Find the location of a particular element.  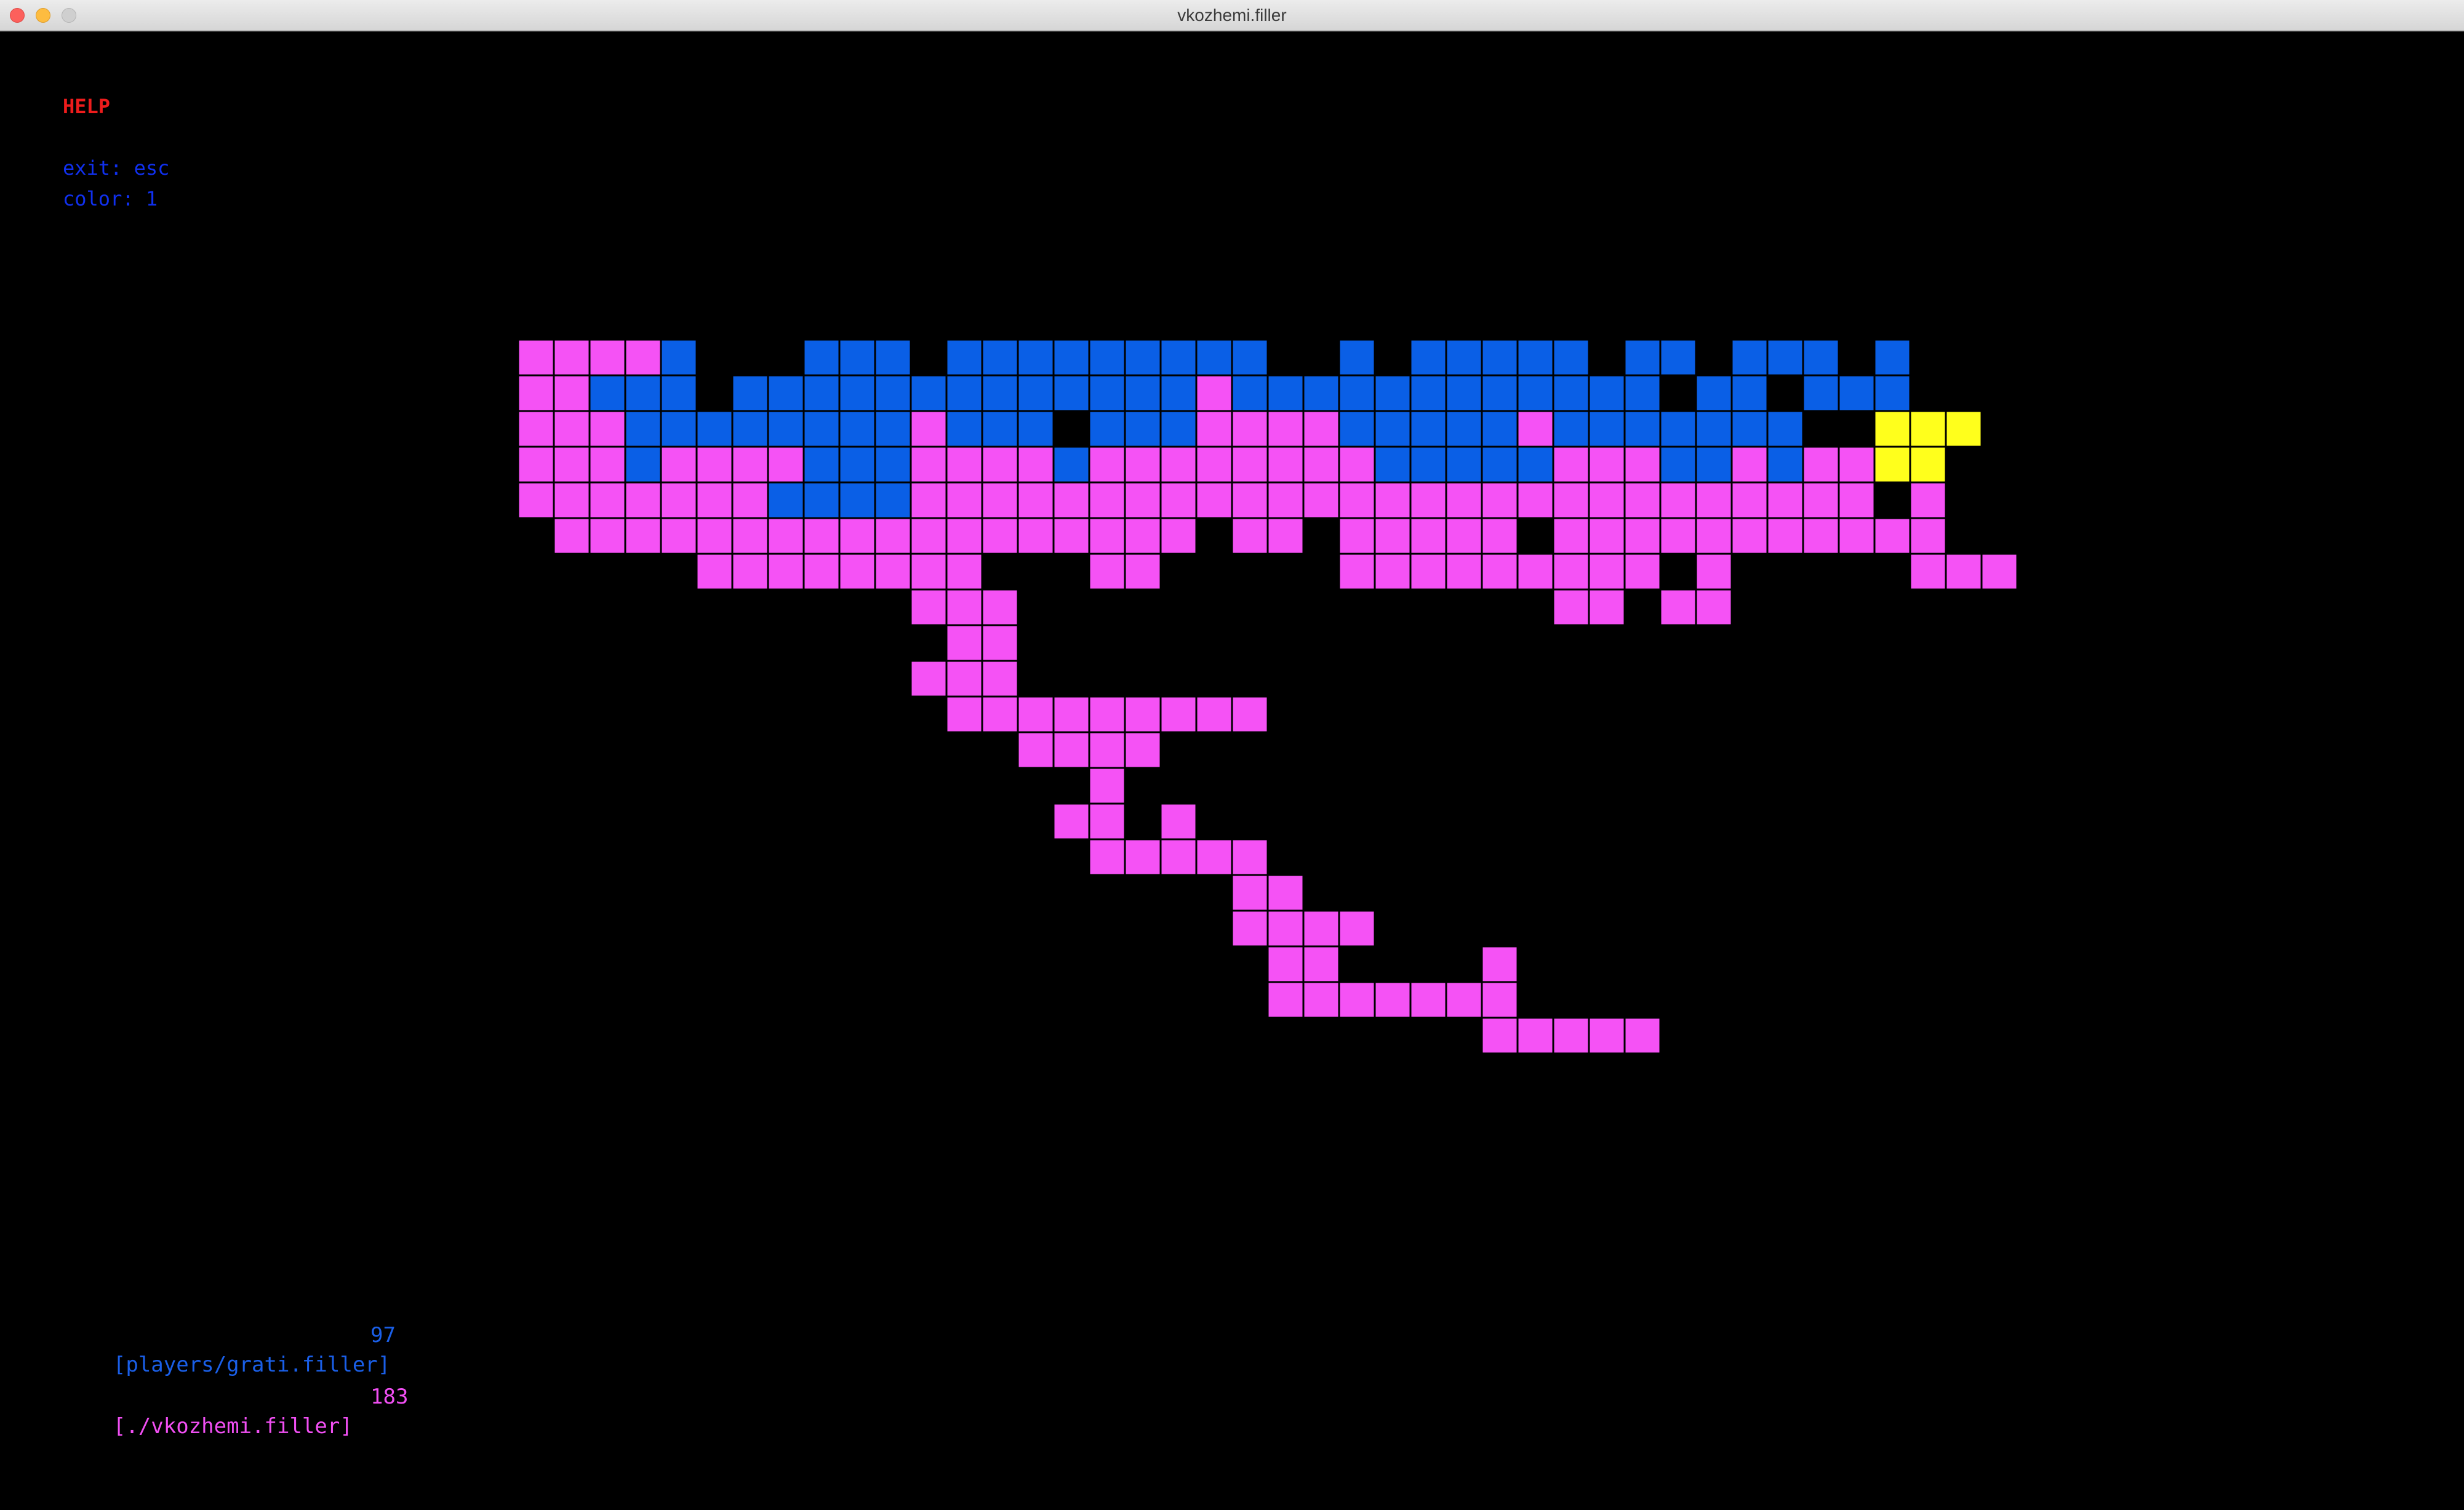

help-title: HELP is located at coordinates (87, 106).